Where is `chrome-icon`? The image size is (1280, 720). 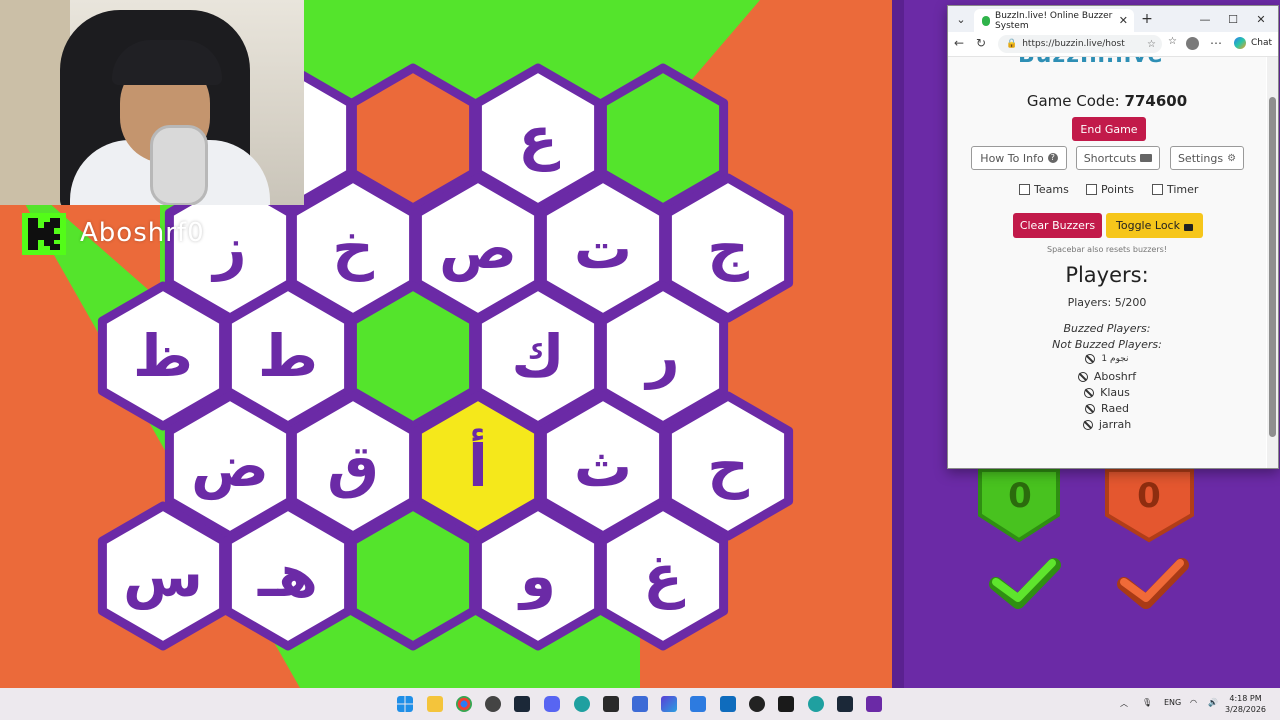
chrome-icon is located at coordinates (464, 704).